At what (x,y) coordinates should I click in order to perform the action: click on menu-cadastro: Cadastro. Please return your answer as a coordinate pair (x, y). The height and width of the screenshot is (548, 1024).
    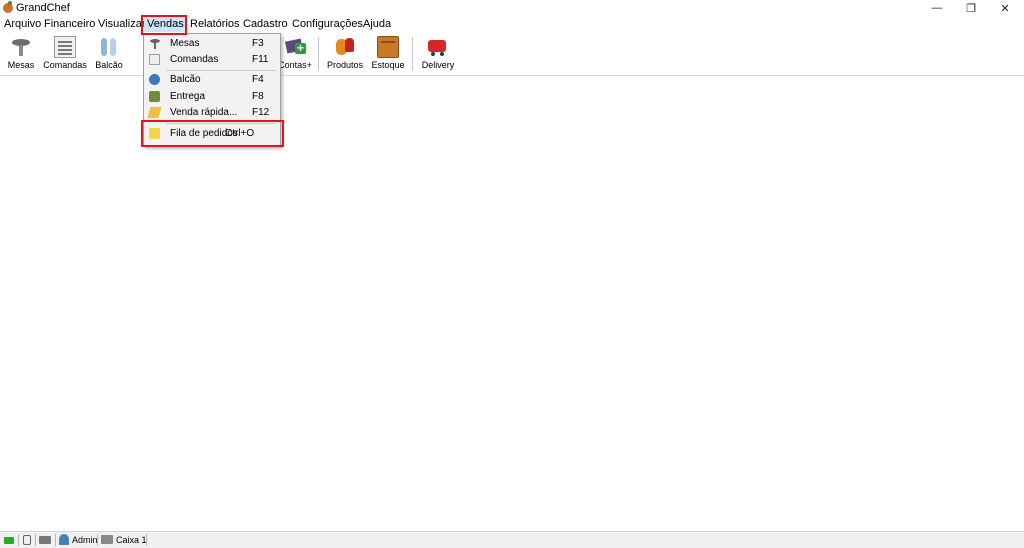
    Looking at the image, I should click on (265, 24).